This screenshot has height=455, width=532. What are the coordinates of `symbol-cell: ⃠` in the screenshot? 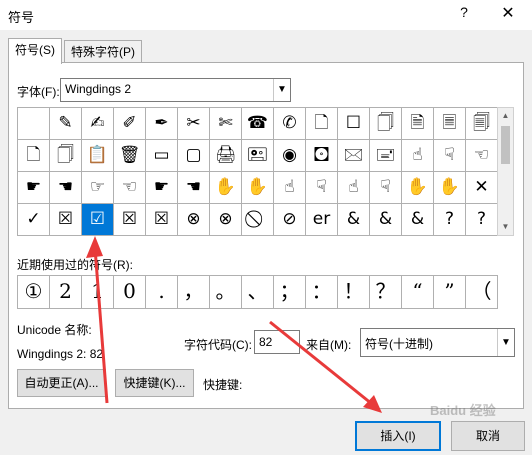 It's located at (258, 220).